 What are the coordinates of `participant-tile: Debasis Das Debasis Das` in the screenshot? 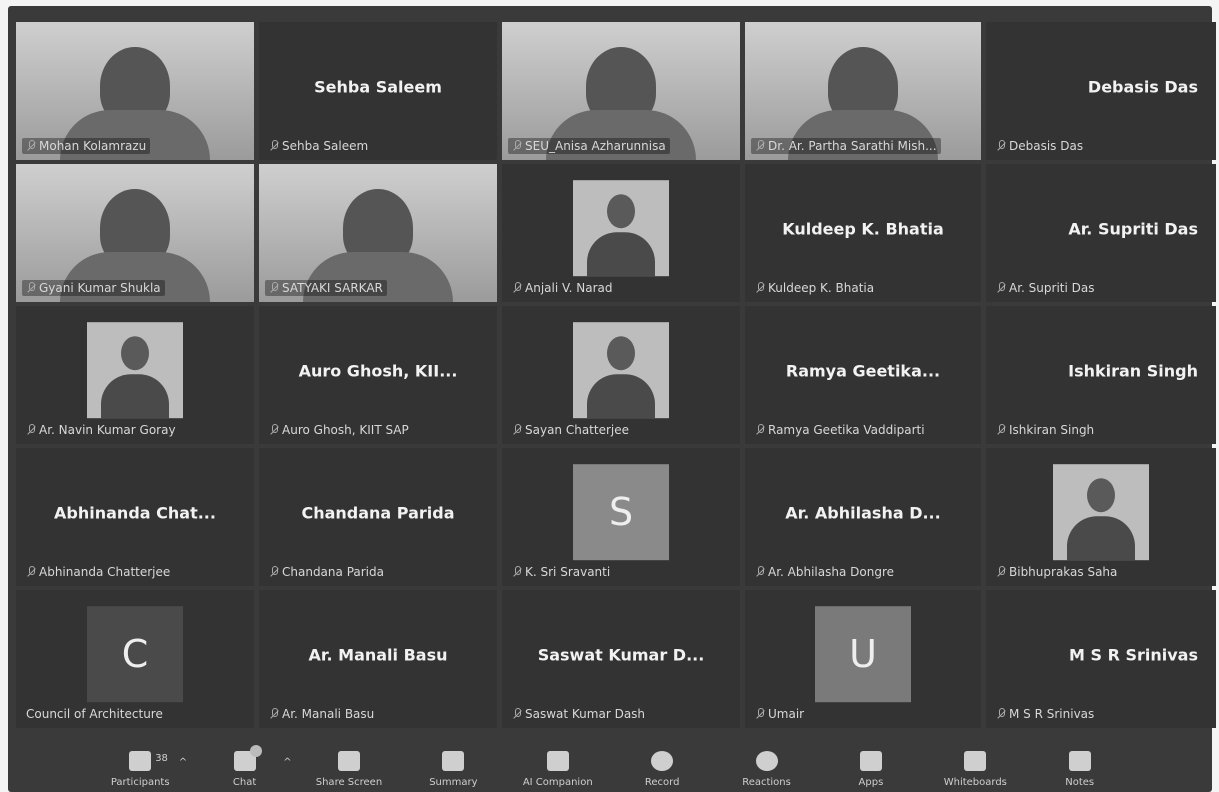 It's located at (1101, 91).